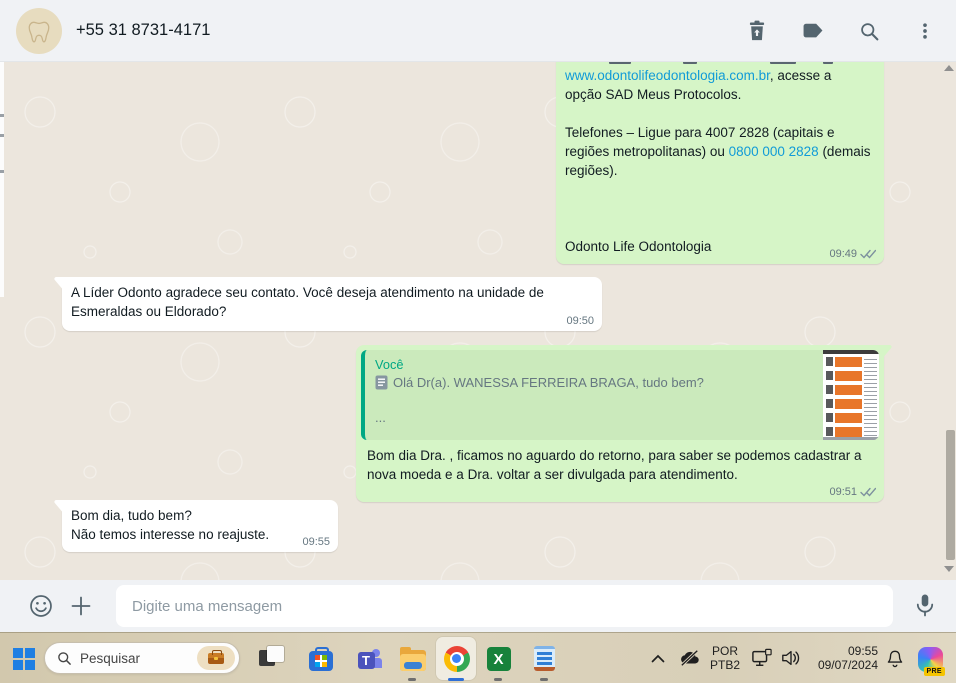 Image resolution: width=956 pixels, height=683 pixels. Describe the element at coordinates (774, 151) in the screenshot. I see `link-phone: 0800 000 2828` at that location.